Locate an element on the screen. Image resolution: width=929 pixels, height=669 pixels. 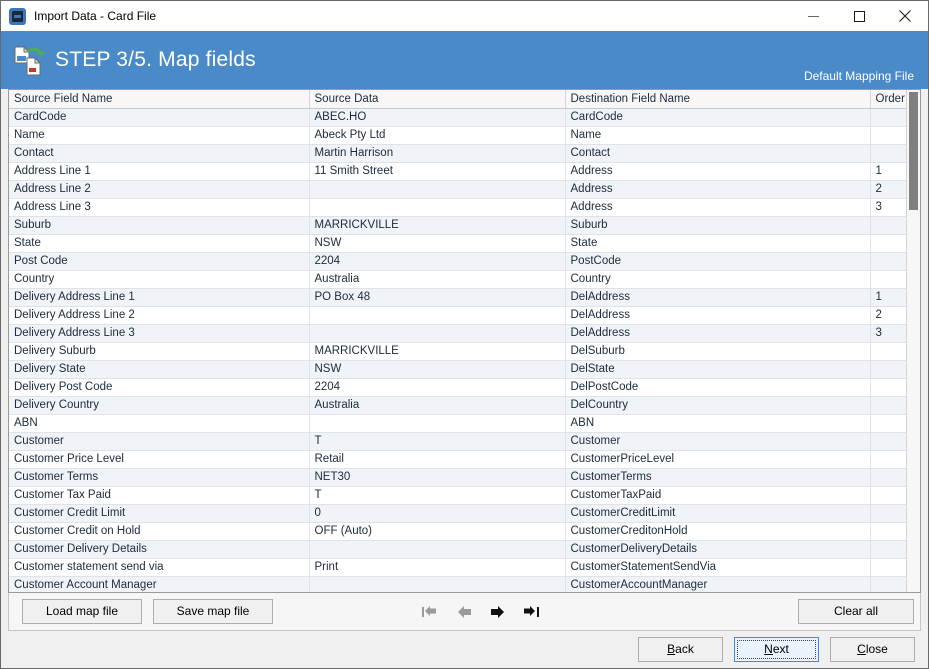
table-cell: CustomerTerms is located at coordinates (718, 477).